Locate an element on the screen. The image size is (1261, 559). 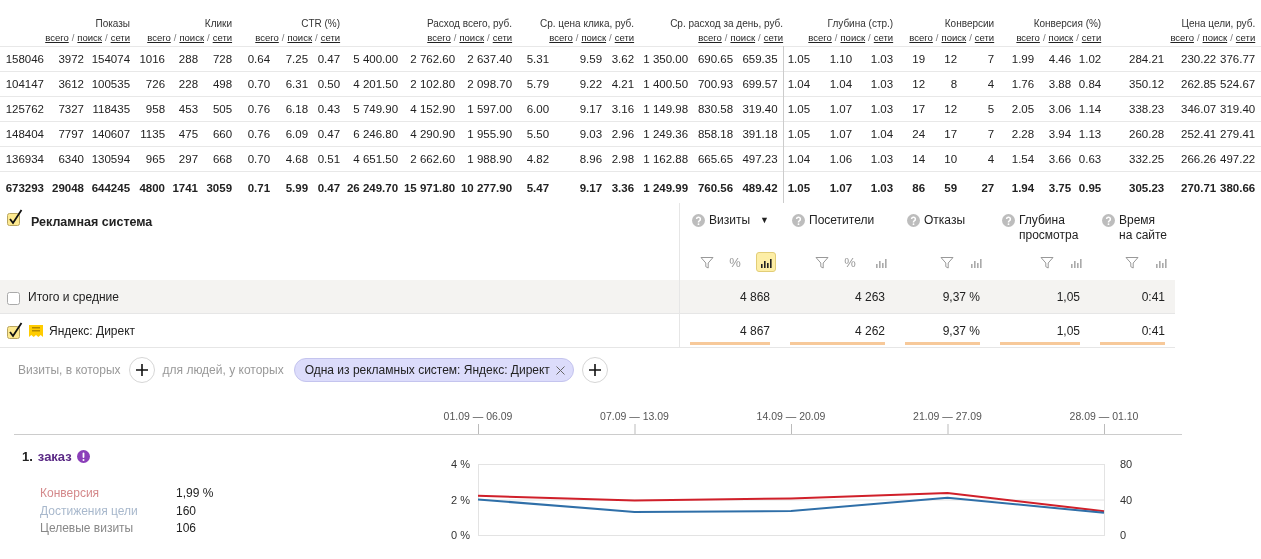
row-label: Яндекс: Директ is located at coordinates (92, 330).